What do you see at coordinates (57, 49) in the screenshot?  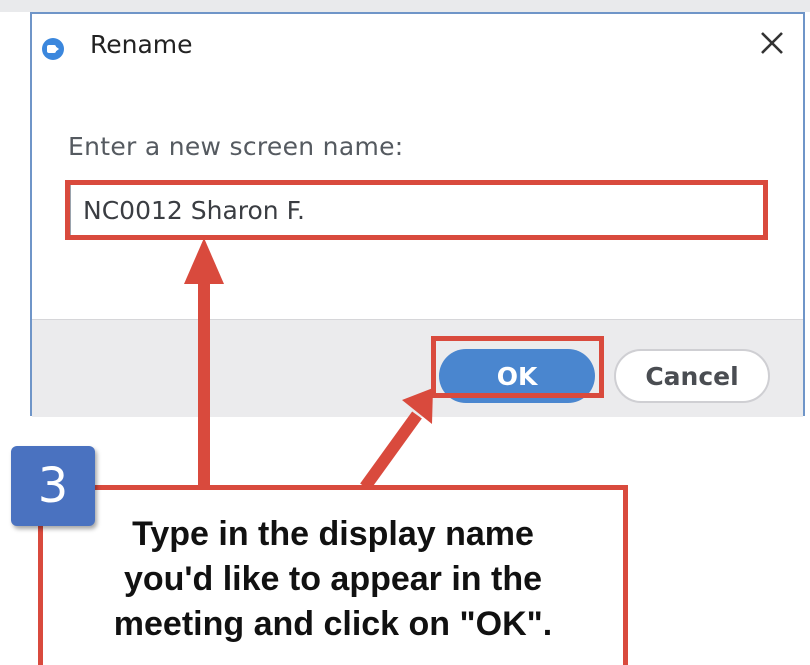 I see `camera-lens-shape` at bounding box center [57, 49].